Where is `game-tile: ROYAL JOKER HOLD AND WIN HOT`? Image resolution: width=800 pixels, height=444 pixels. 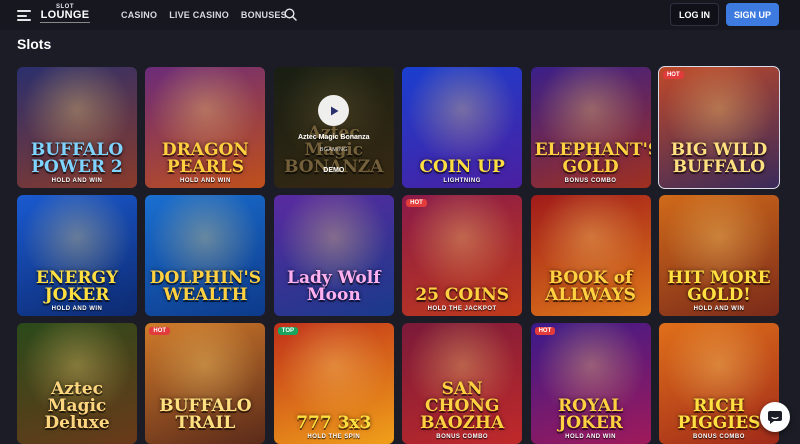
game-tile: ROYAL JOKER HOLD AND WIN HOT is located at coordinates (590, 383).